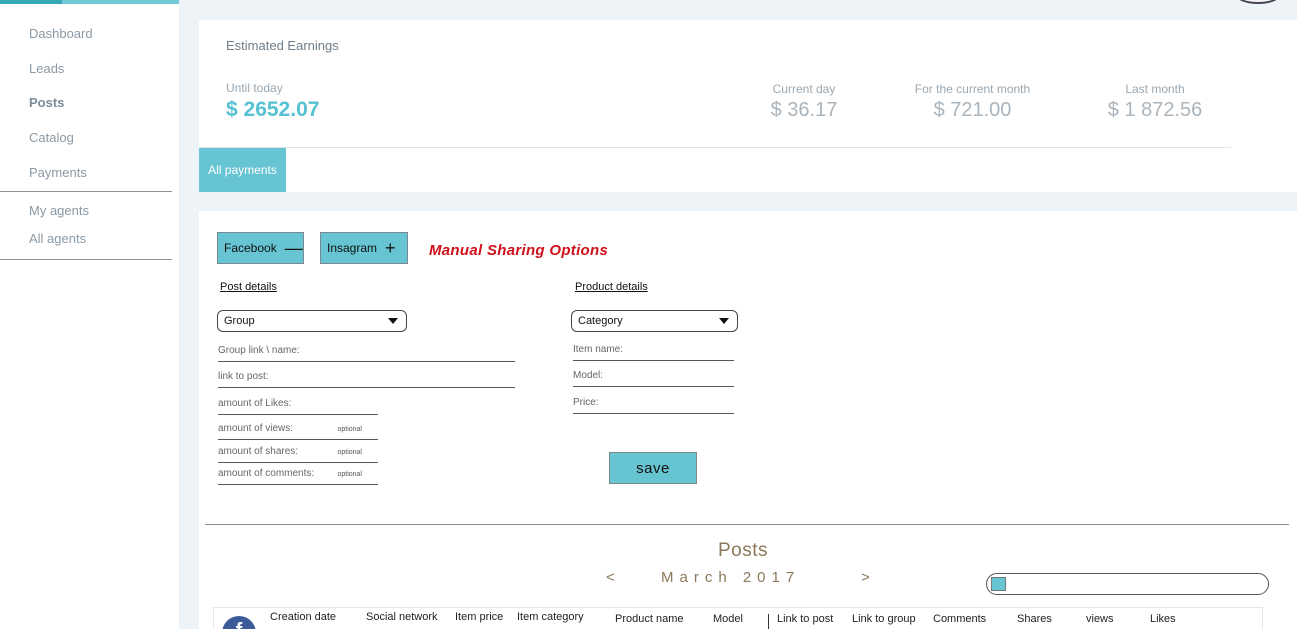 This screenshot has height=629, width=1297. What do you see at coordinates (1155, 110) in the screenshot?
I see `last-month-value: $ 1 872.56` at bounding box center [1155, 110].